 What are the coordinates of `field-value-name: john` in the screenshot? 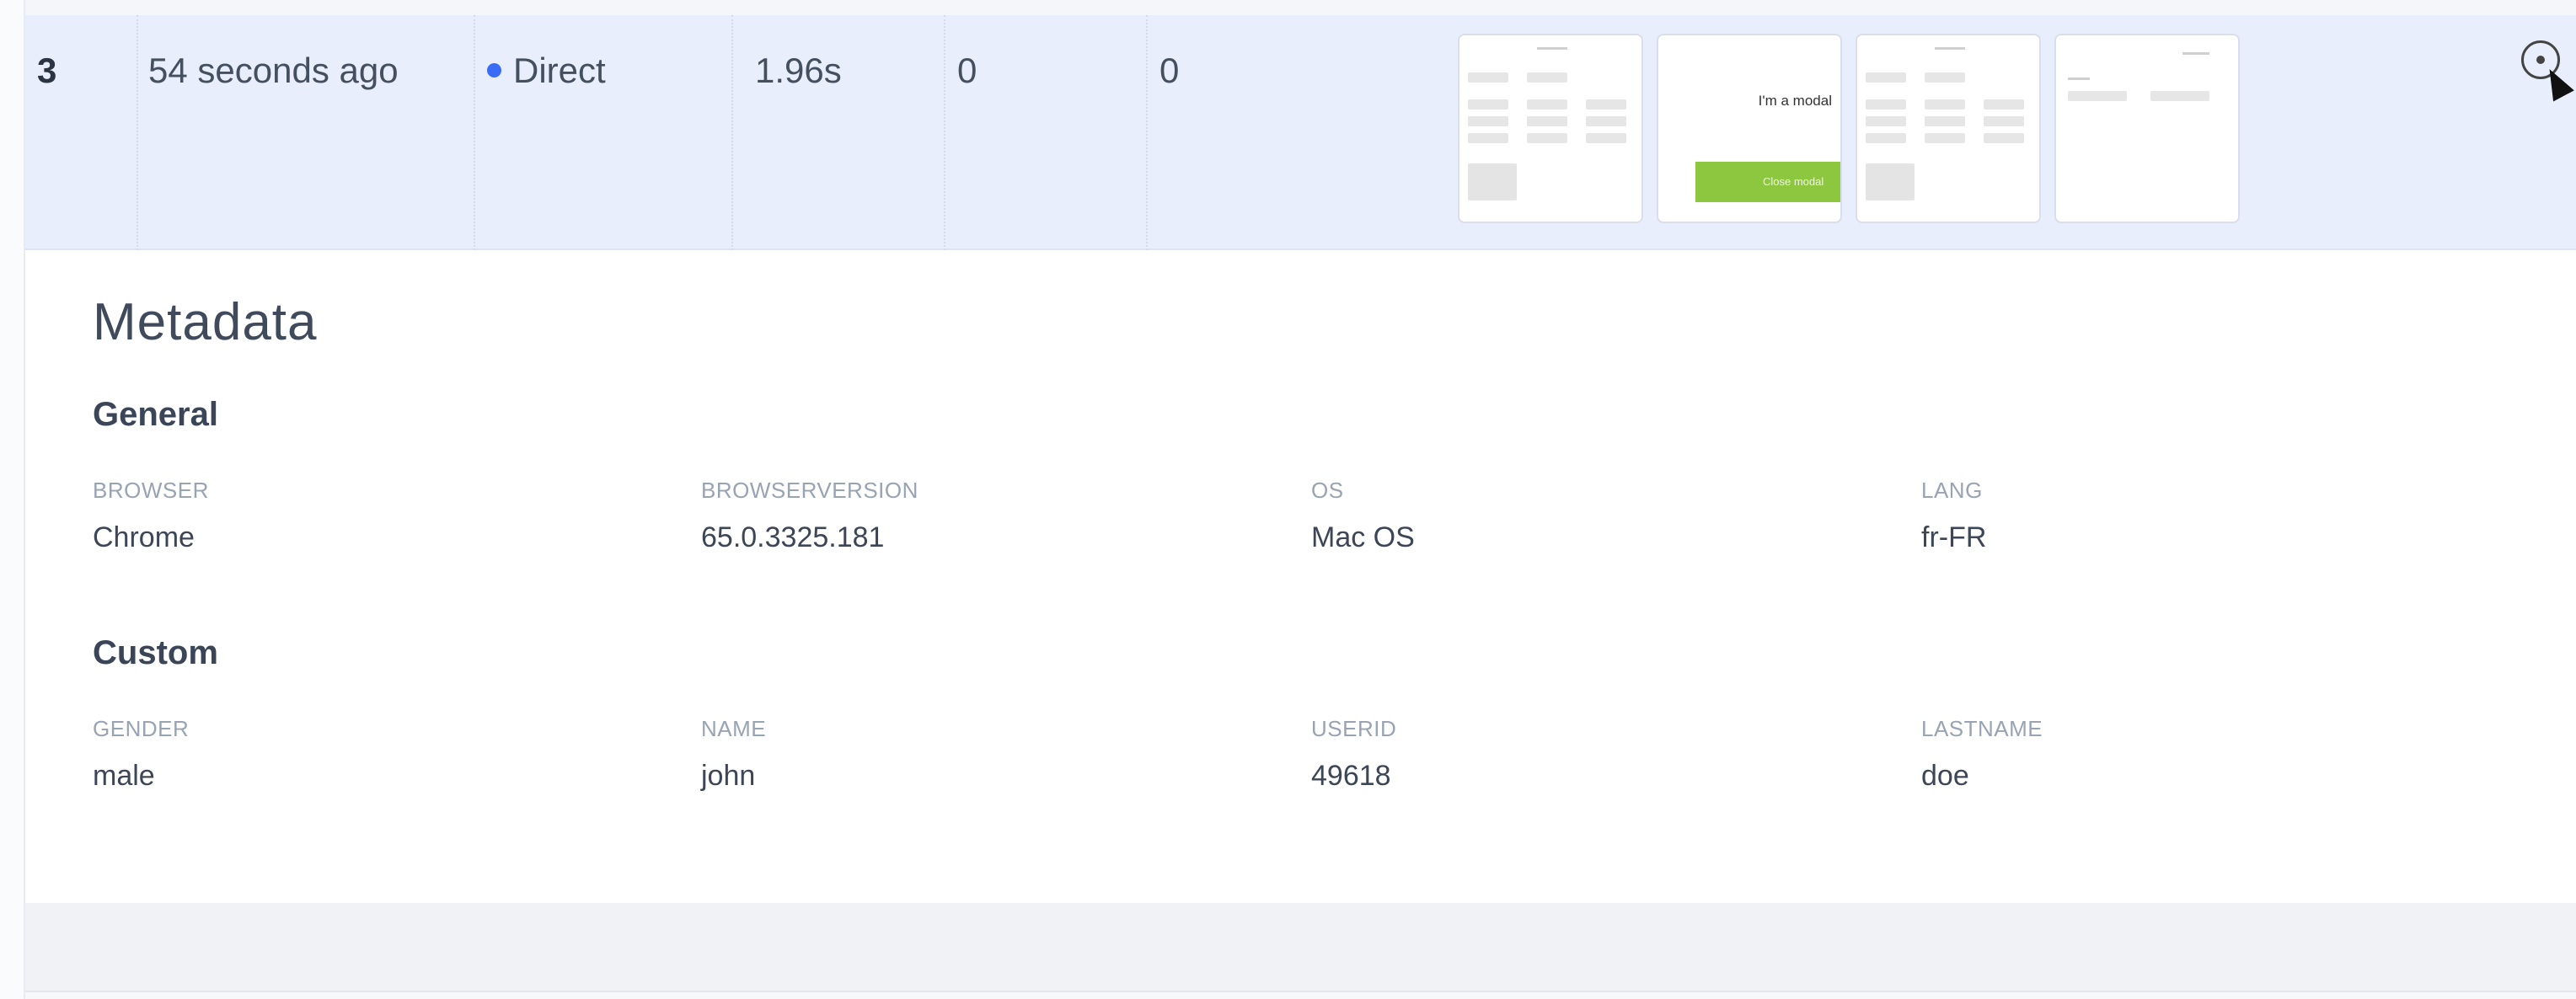 It's located at (728, 776).